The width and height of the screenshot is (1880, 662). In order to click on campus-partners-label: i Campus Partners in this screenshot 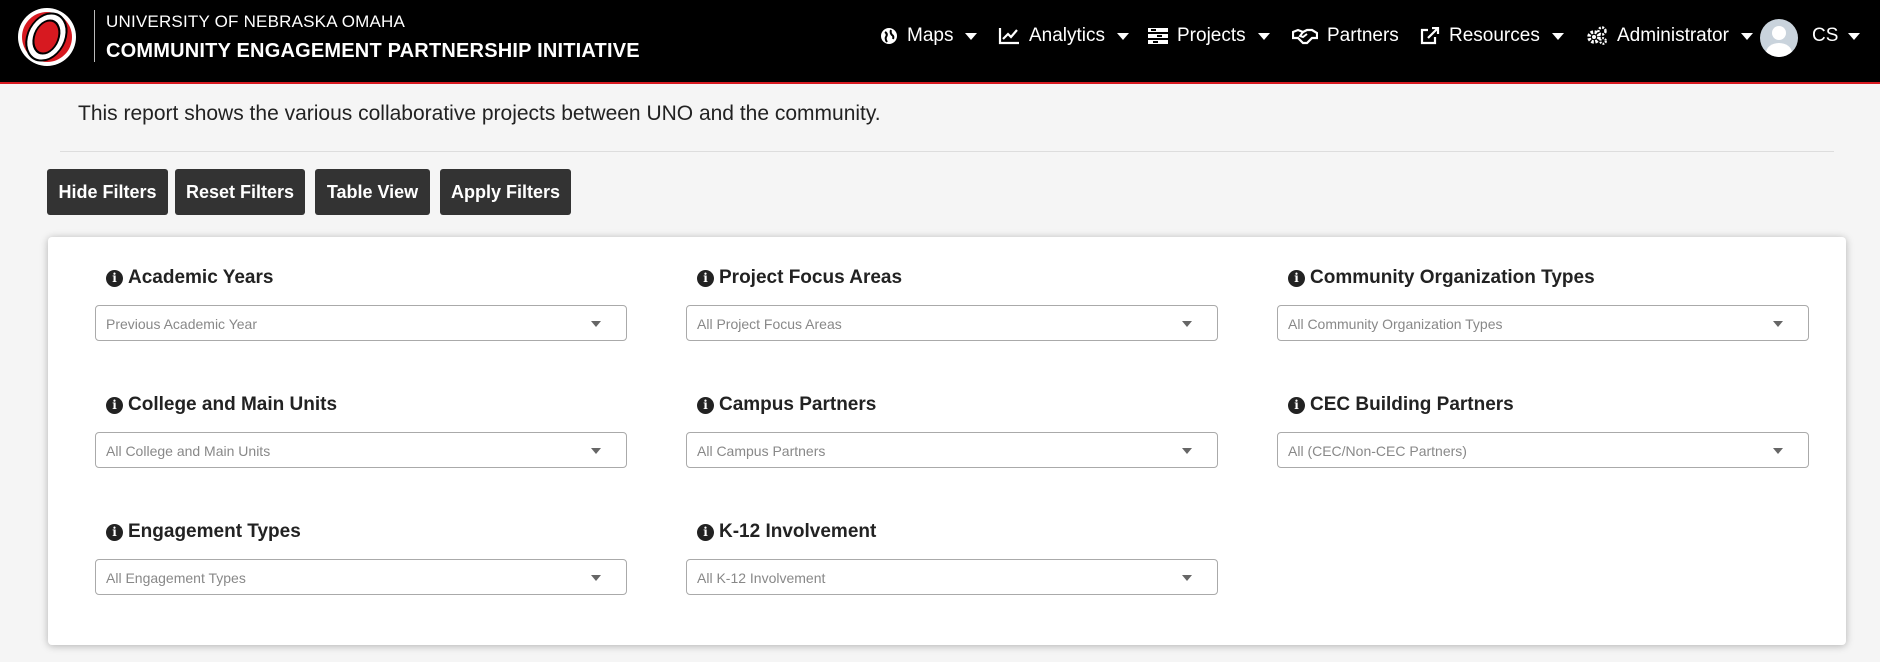, I will do `click(786, 405)`.